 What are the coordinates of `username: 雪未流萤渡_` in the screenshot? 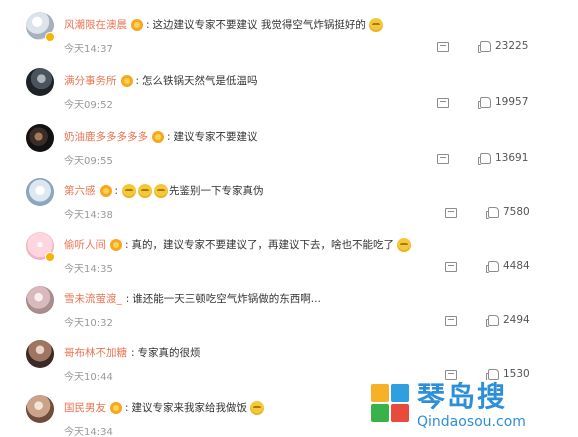 It's located at (93, 299).